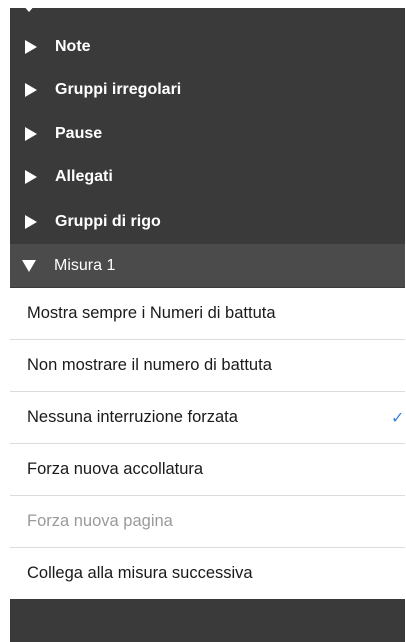 This screenshot has height=642, width=406. What do you see at coordinates (207, 470) in the screenshot?
I see `option-force-new-system: Forza nuova accollatura` at bounding box center [207, 470].